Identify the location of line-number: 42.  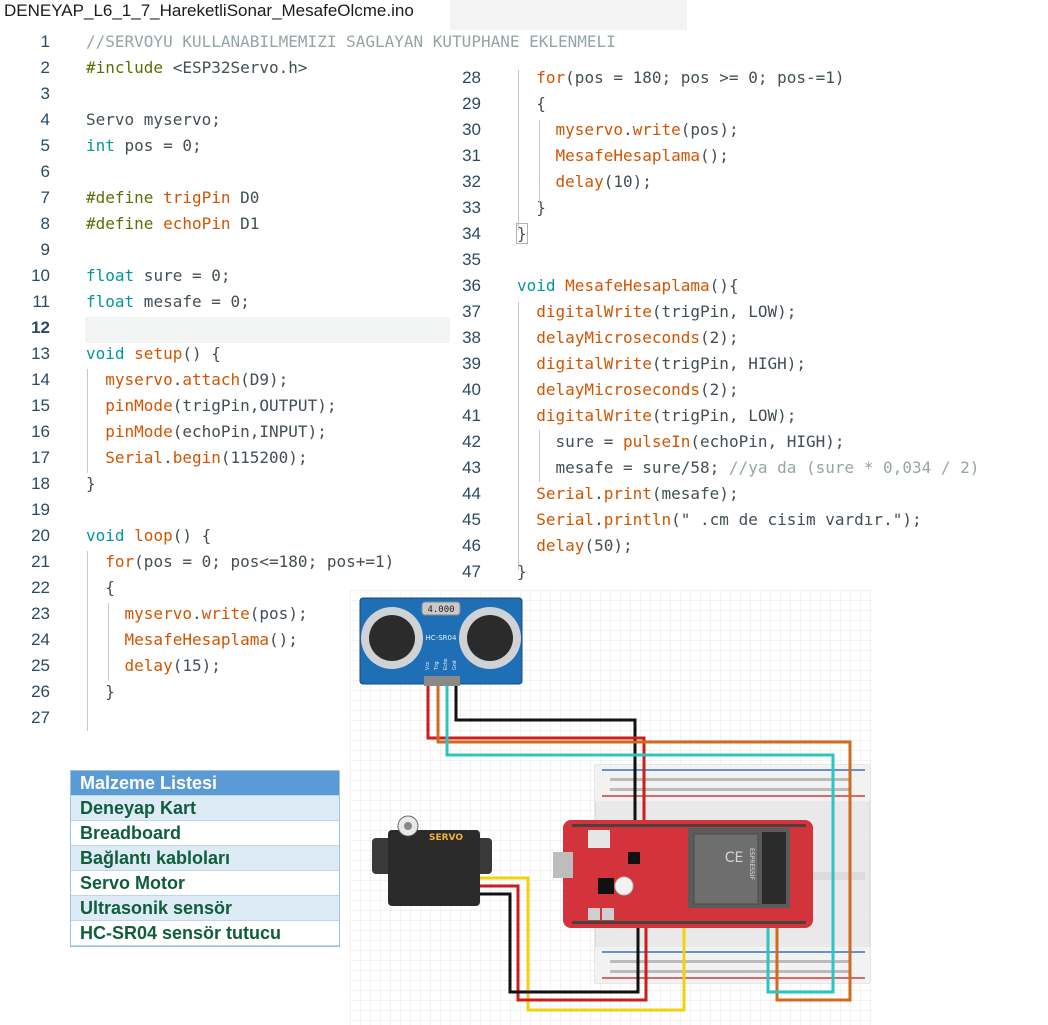
(471, 441).